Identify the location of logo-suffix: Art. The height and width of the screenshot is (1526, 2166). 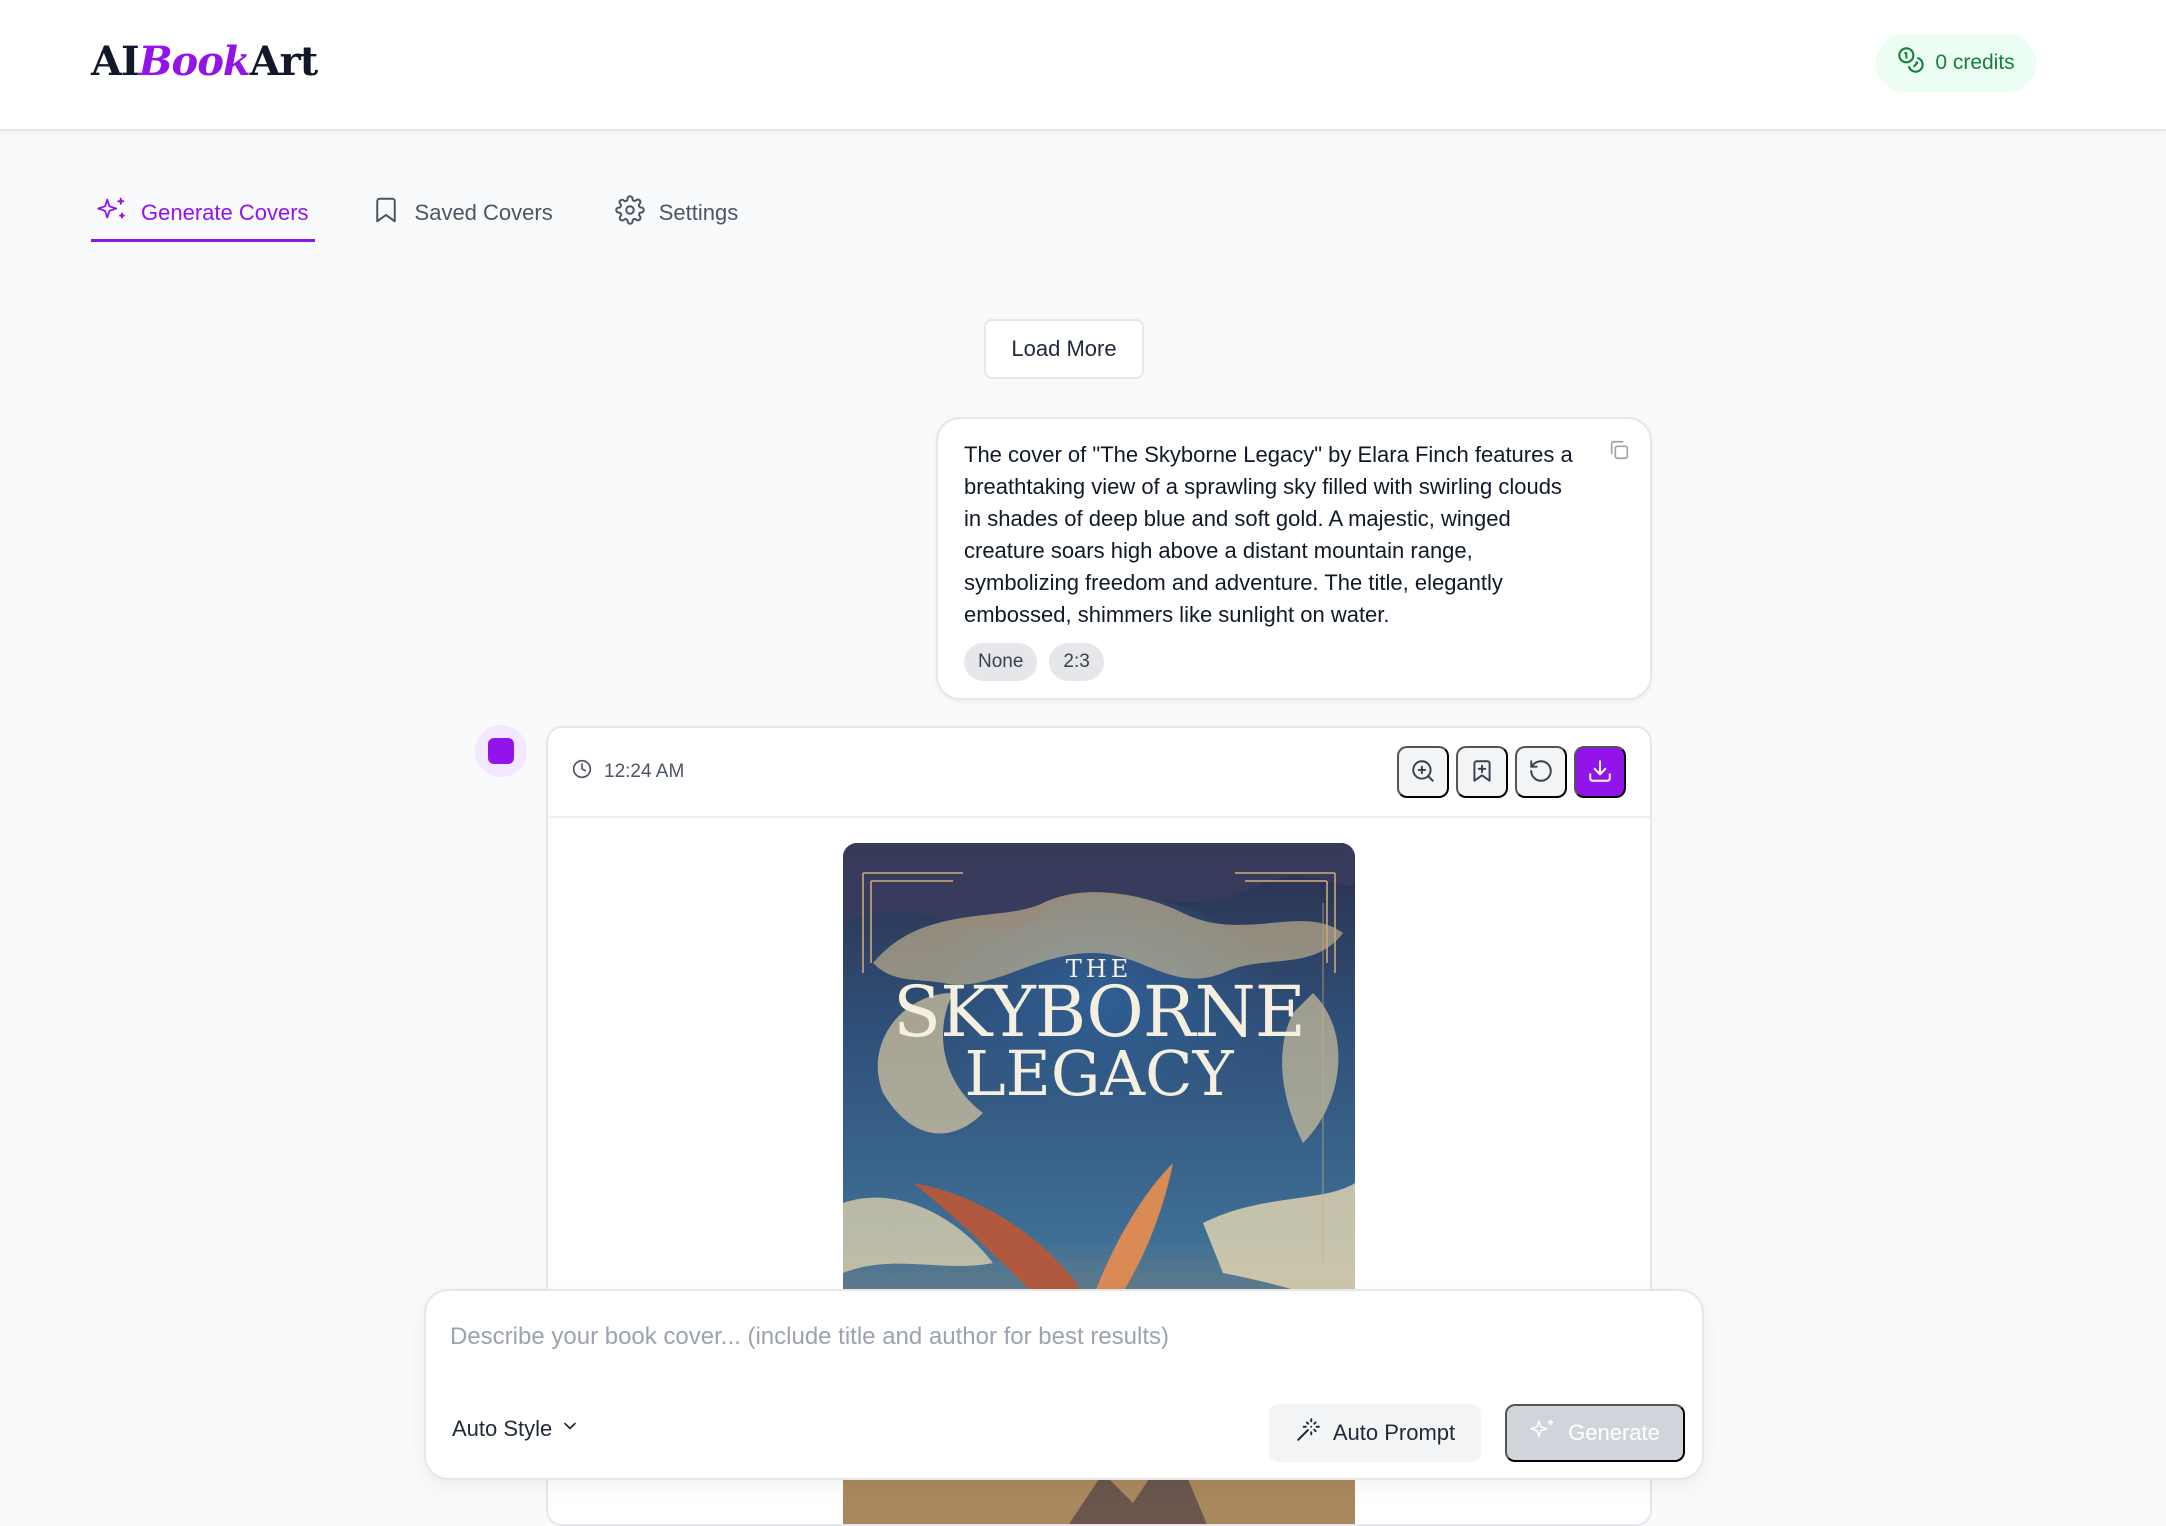
(284, 61).